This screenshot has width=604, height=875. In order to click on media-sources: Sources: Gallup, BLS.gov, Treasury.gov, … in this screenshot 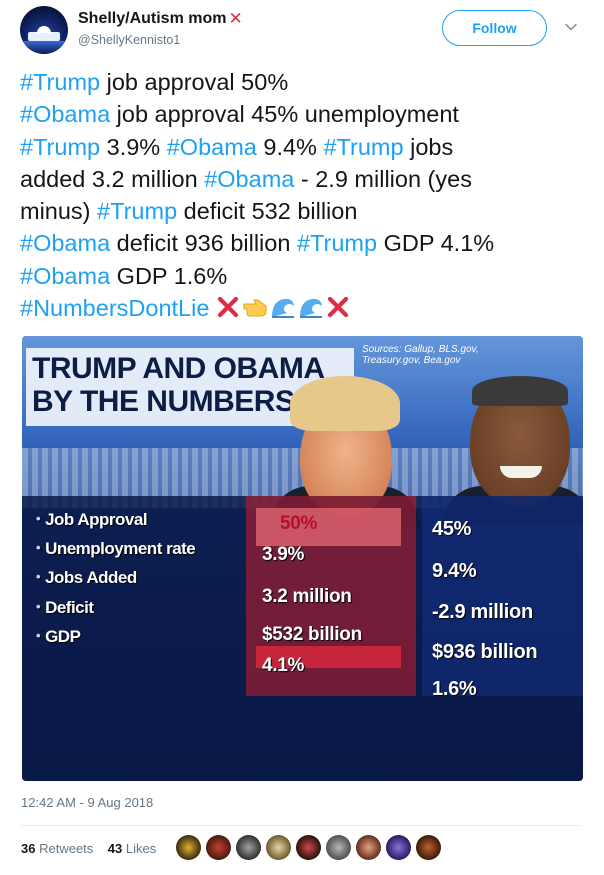, I will do `click(420, 355)`.